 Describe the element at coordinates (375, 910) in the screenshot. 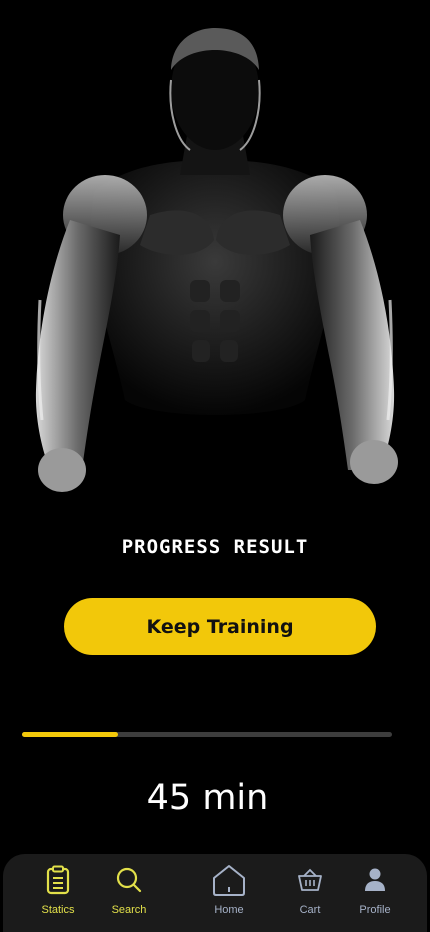

I see `nav-label-profile: Profile` at that location.